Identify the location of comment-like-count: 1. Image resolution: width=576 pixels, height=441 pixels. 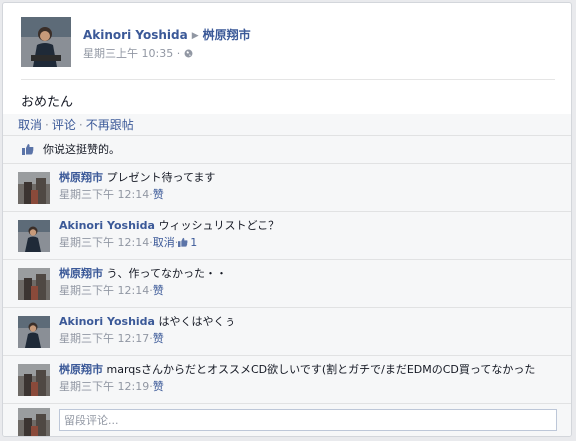
(187, 242).